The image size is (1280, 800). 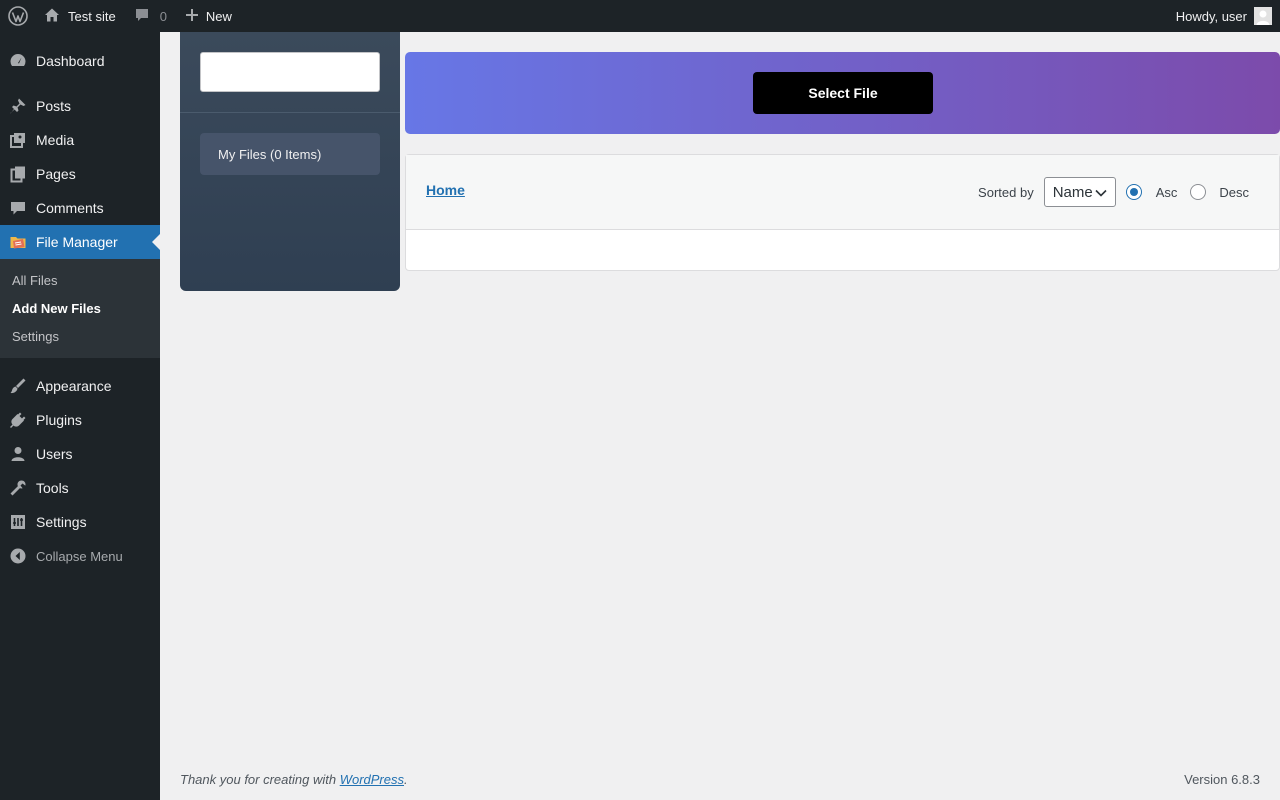 I want to click on plus-icon, so click(x=192, y=16).